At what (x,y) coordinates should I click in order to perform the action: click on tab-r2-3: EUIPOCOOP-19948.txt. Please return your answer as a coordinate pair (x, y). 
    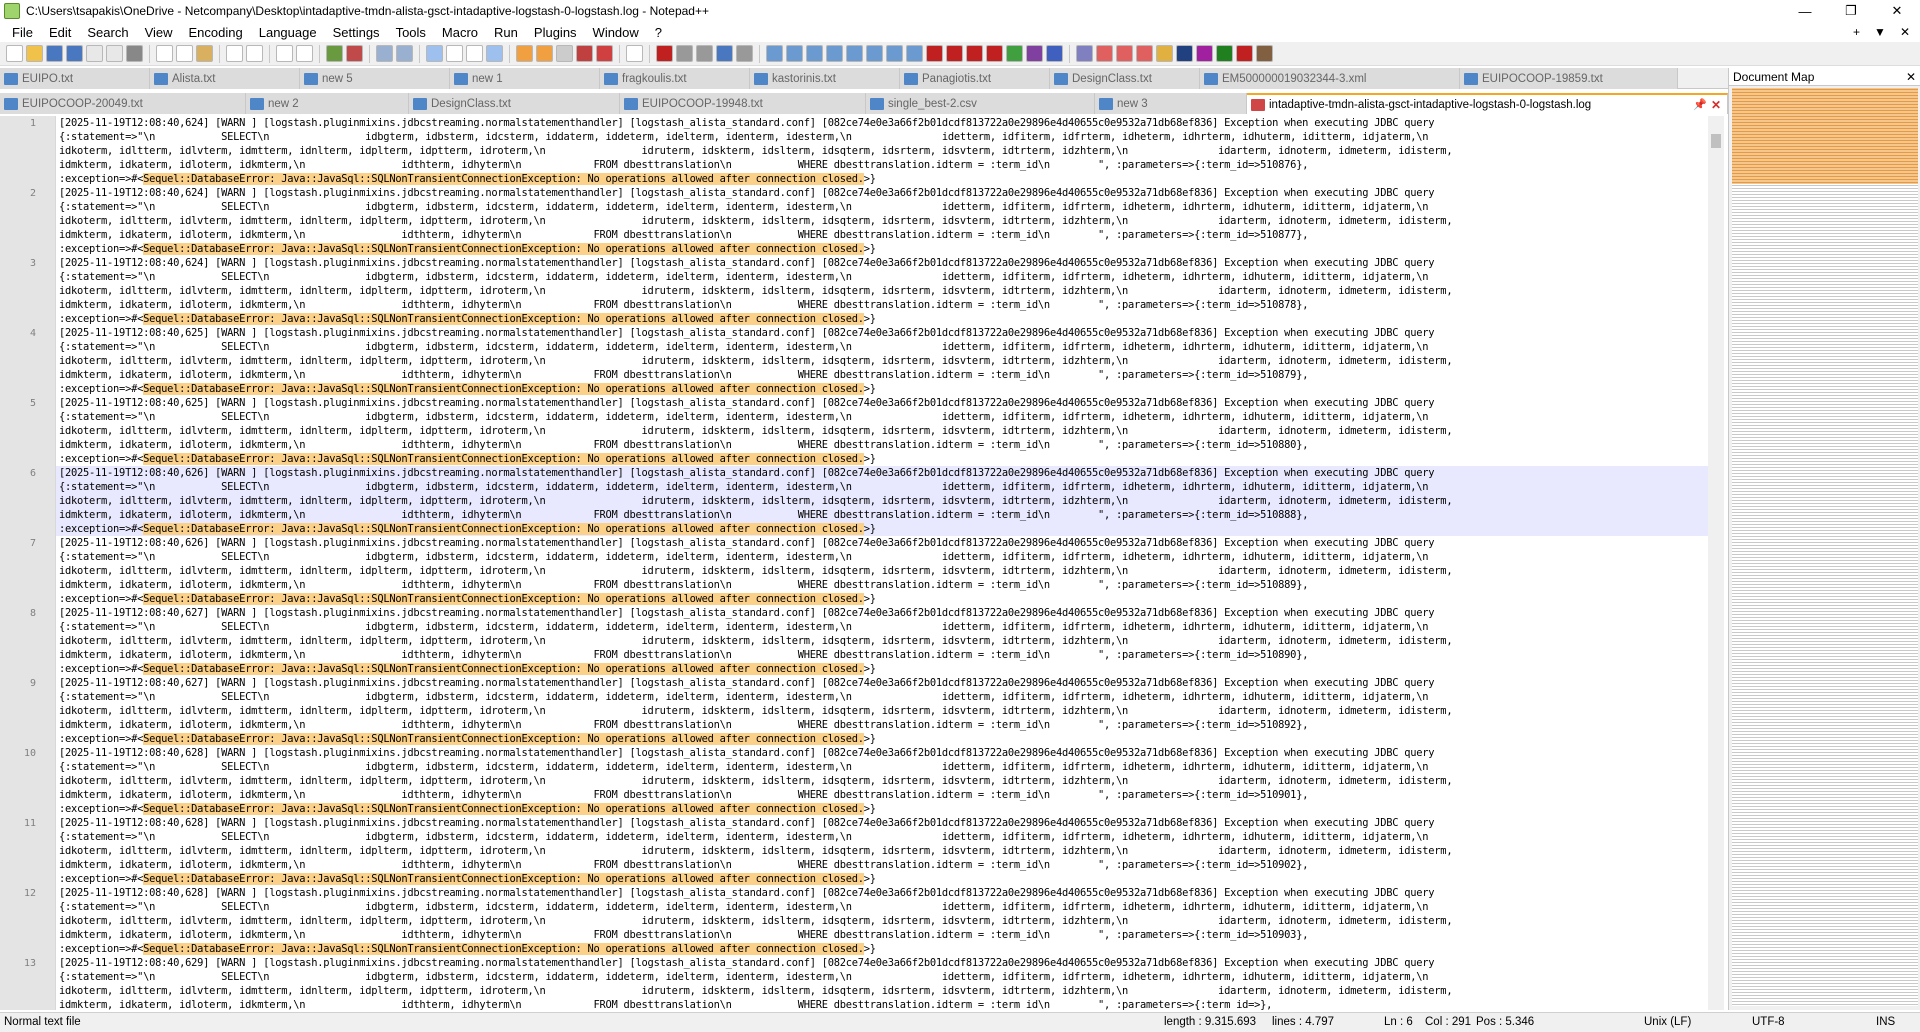
    Looking at the image, I should click on (743, 103).